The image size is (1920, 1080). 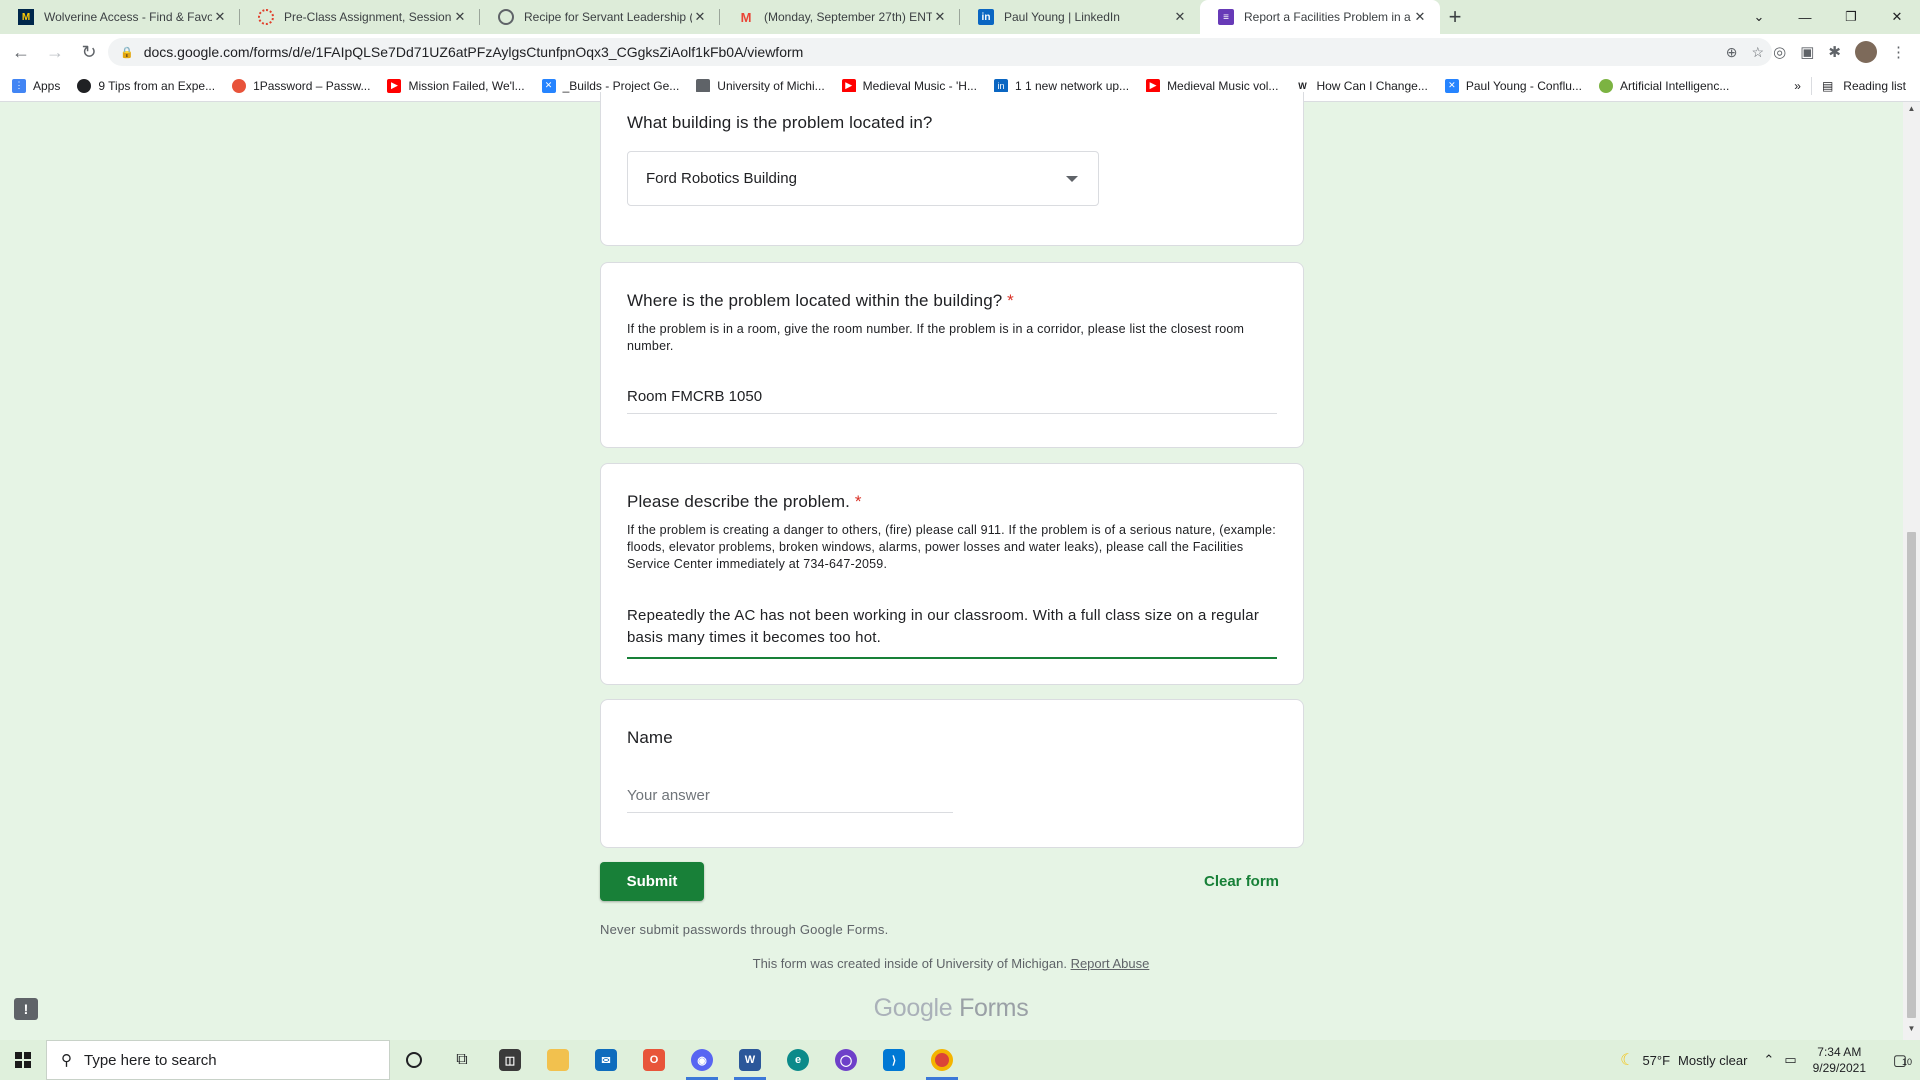 What do you see at coordinates (942, 1060) in the screenshot?
I see `chrome-icon` at bounding box center [942, 1060].